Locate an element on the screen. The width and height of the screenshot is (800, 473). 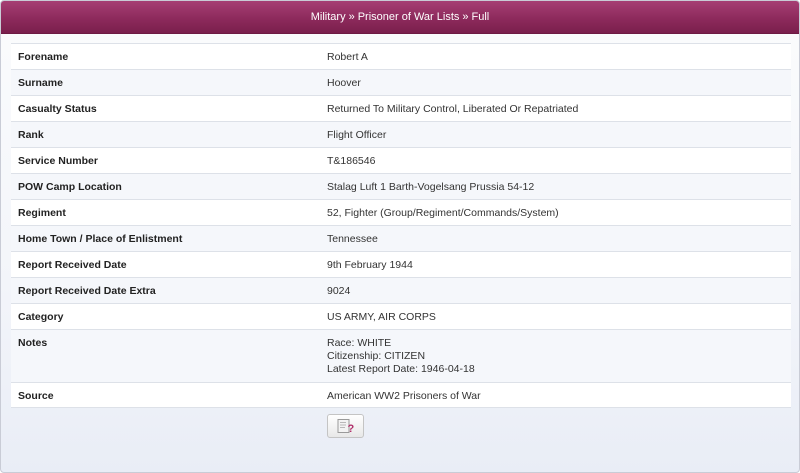
help-glyph: ? is located at coordinates (351, 428).